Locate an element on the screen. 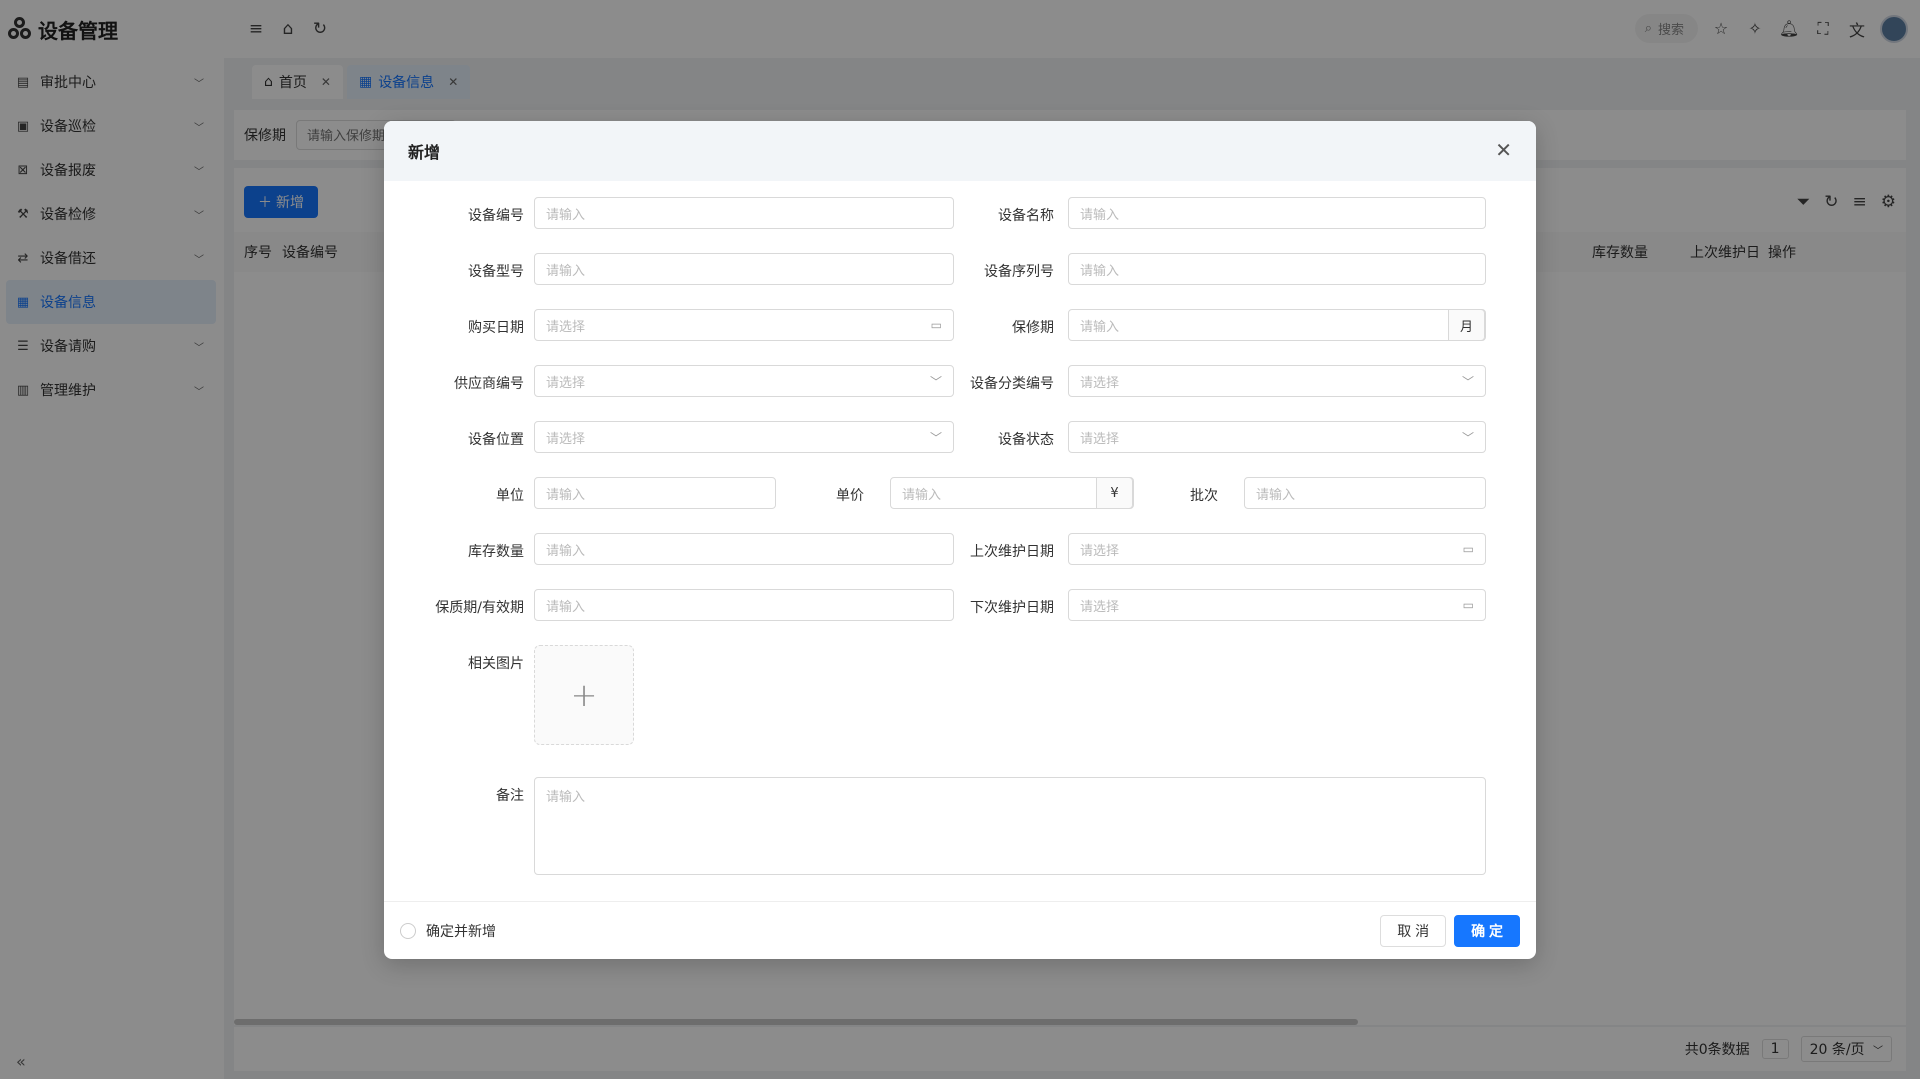  location-select: 请选择 ﹀ is located at coordinates (744, 437).